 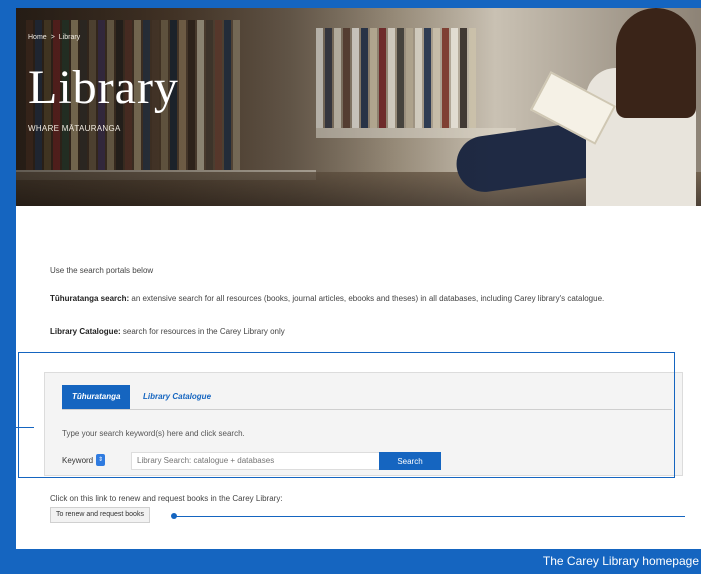 I want to click on intro-text: Use the search portals below, so click(x=102, y=270).